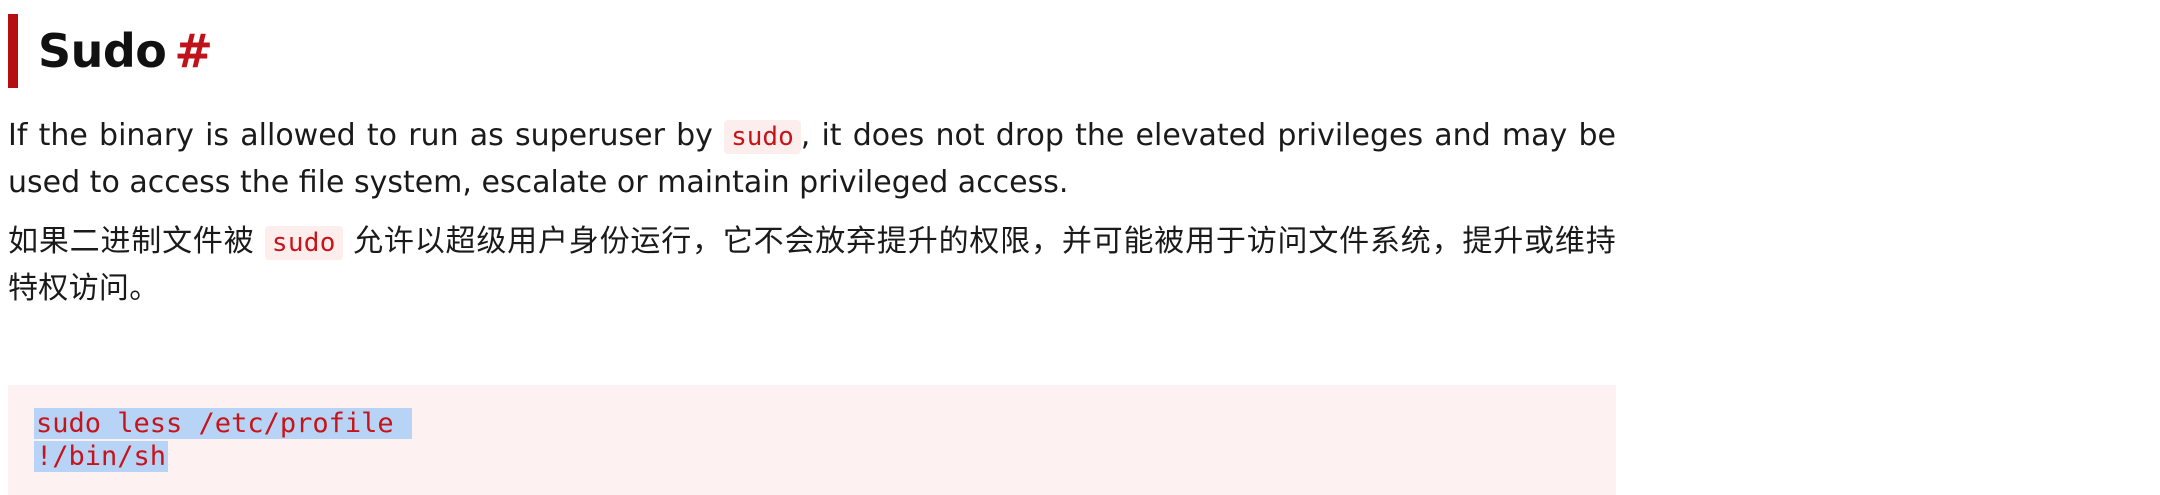 The width and height of the screenshot is (2160, 495). What do you see at coordinates (102, 51) in the screenshot?
I see `section-title-text: Sudo` at bounding box center [102, 51].